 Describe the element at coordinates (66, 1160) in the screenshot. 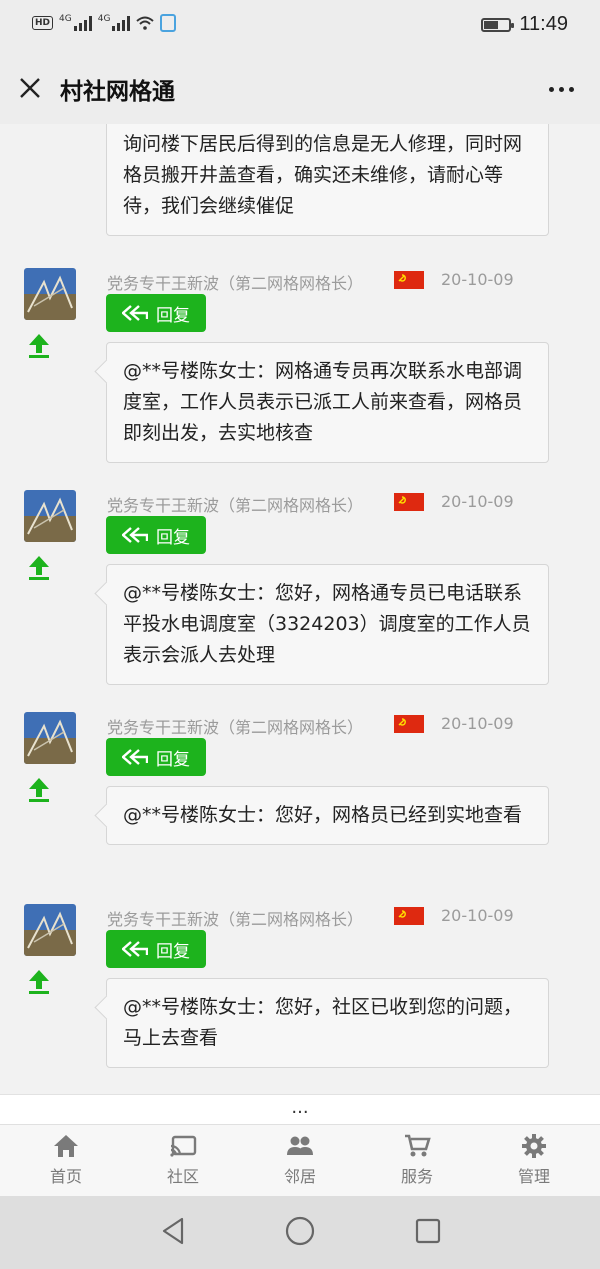

I see `tab-home: 首页` at that location.